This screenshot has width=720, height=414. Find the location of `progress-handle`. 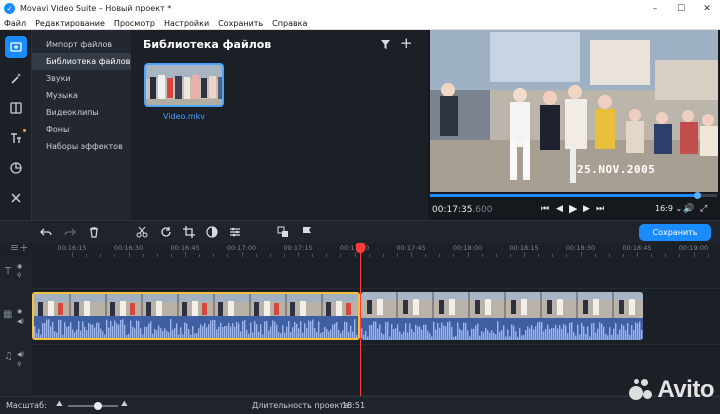

progress-handle is located at coordinates (697, 195).